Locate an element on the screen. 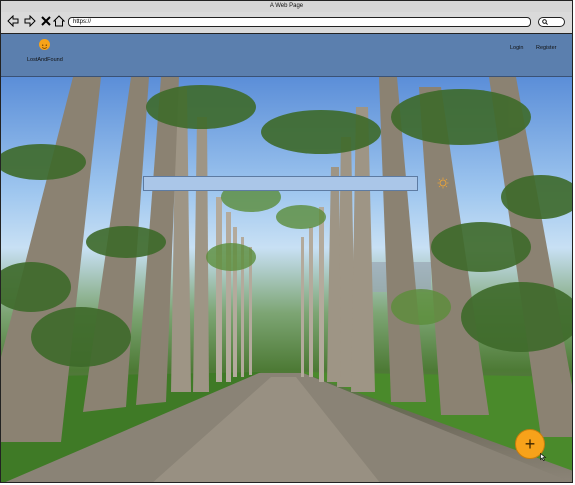 This screenshot has width=575, height=485. home-button is located at coordinates (58, 21).